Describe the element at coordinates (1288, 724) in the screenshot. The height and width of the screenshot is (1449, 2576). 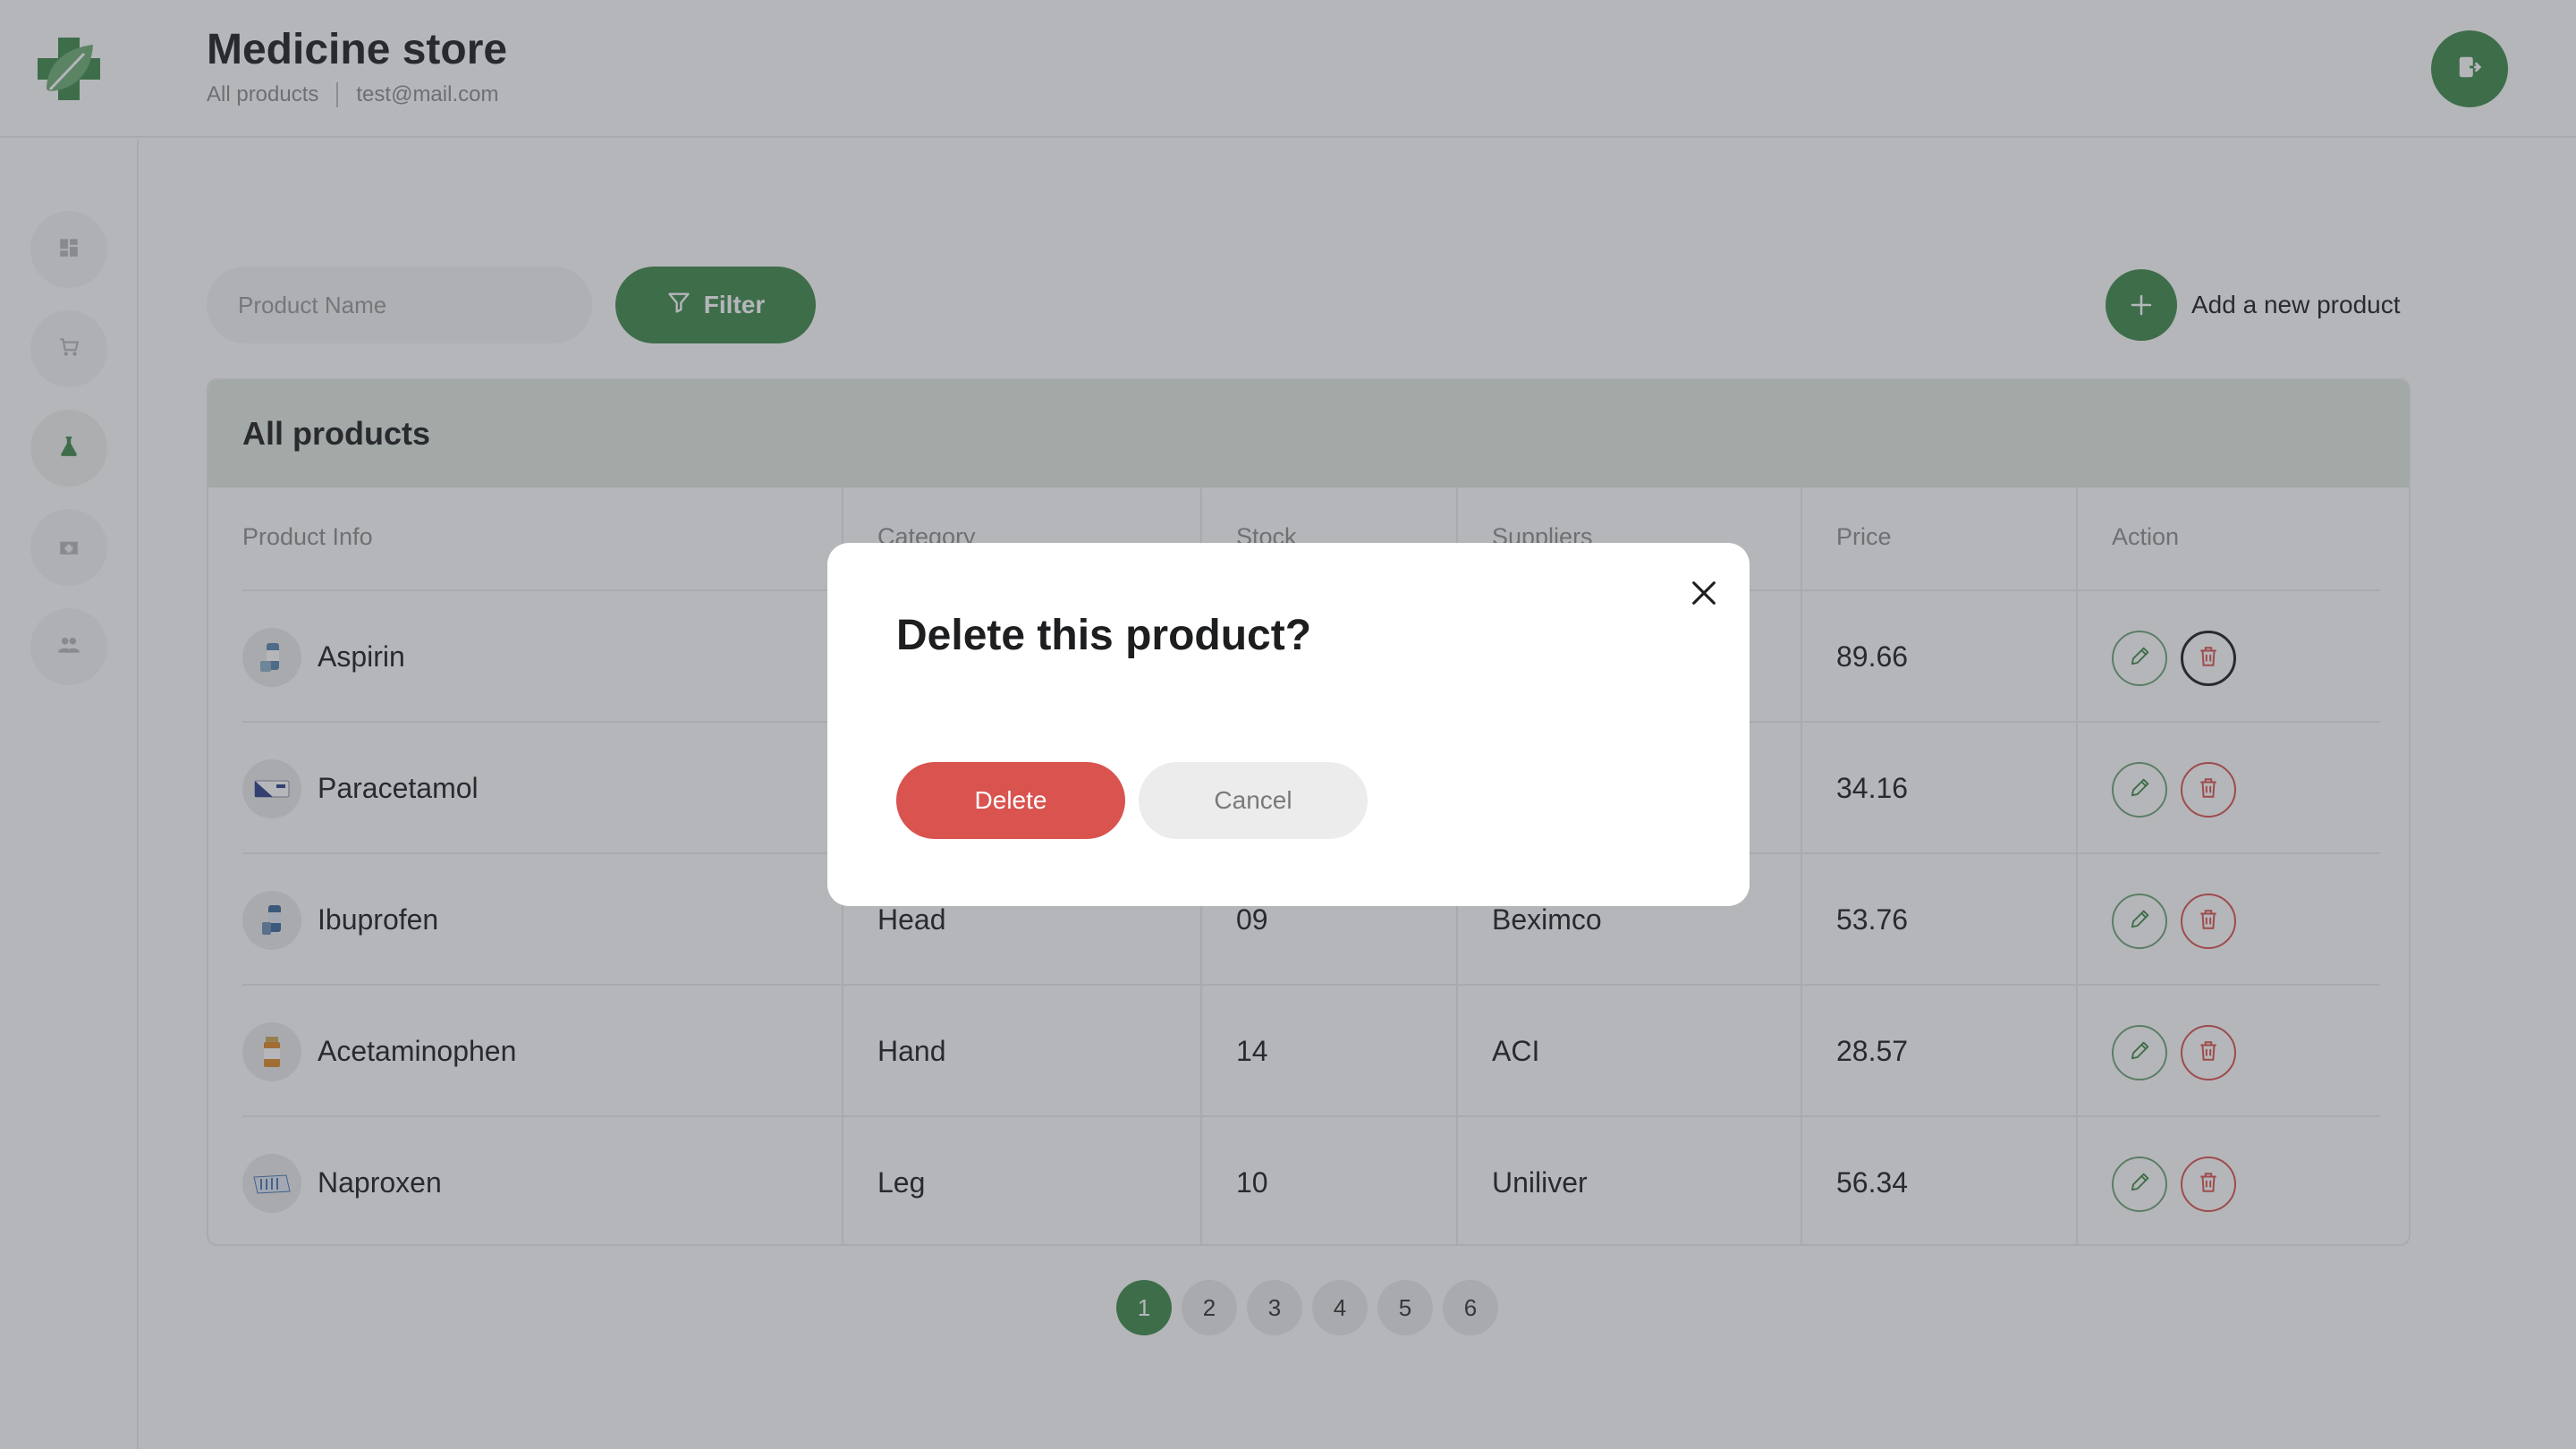
I see `delete-product-dialog: Delete this product? Delete Cancel` at that location.